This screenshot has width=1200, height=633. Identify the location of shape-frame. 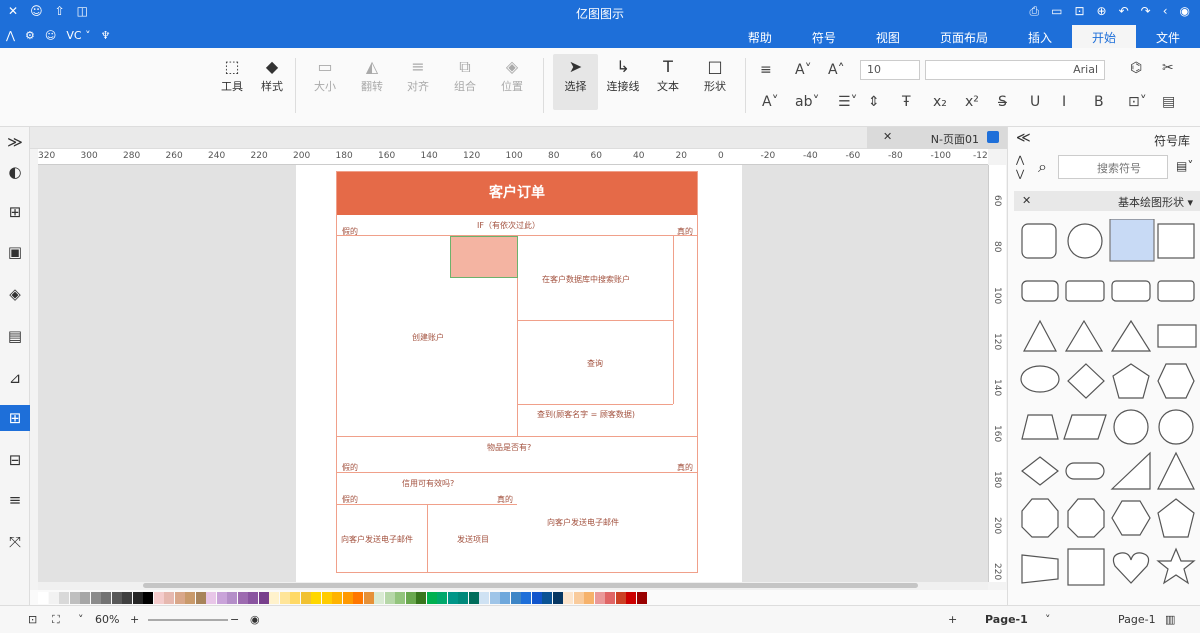
(1177, 336).